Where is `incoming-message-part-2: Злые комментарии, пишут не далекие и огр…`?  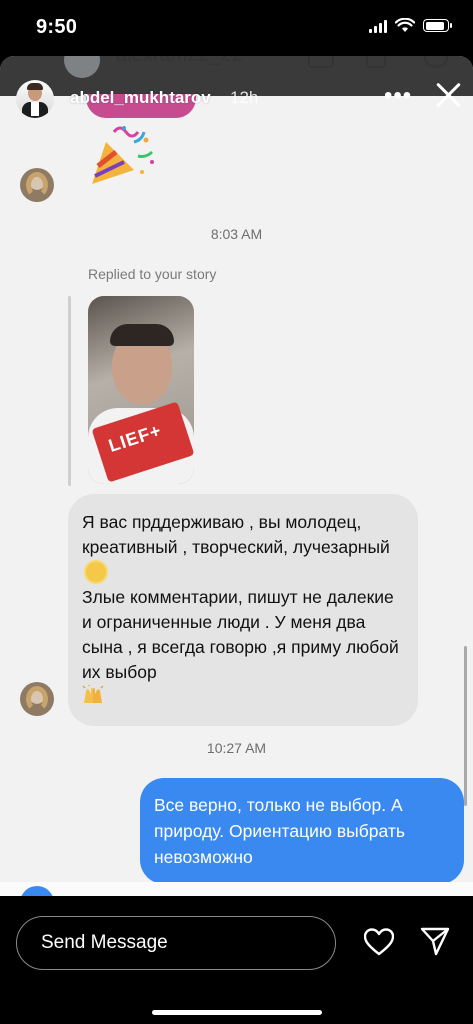 incoming-message-part-2: Злые комментарии, пишут не далекие и огр… is located at coordinates (240, 634).